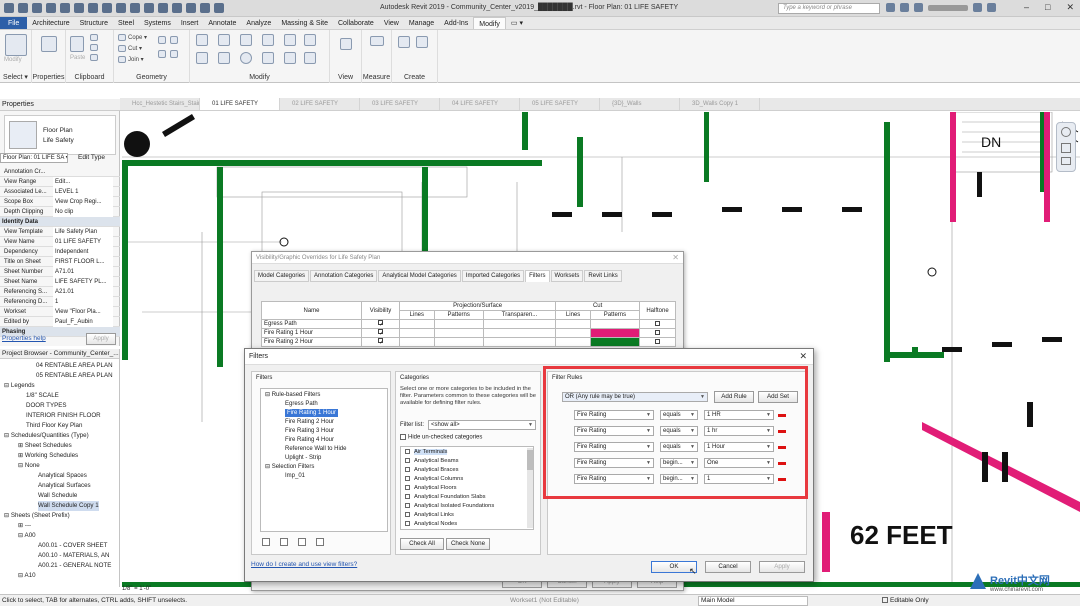 The image size is (1080, 607). What do you see at coordinates (290, 40) in the screenshot?
I see `split-icon` at bounding box center [290, 40].